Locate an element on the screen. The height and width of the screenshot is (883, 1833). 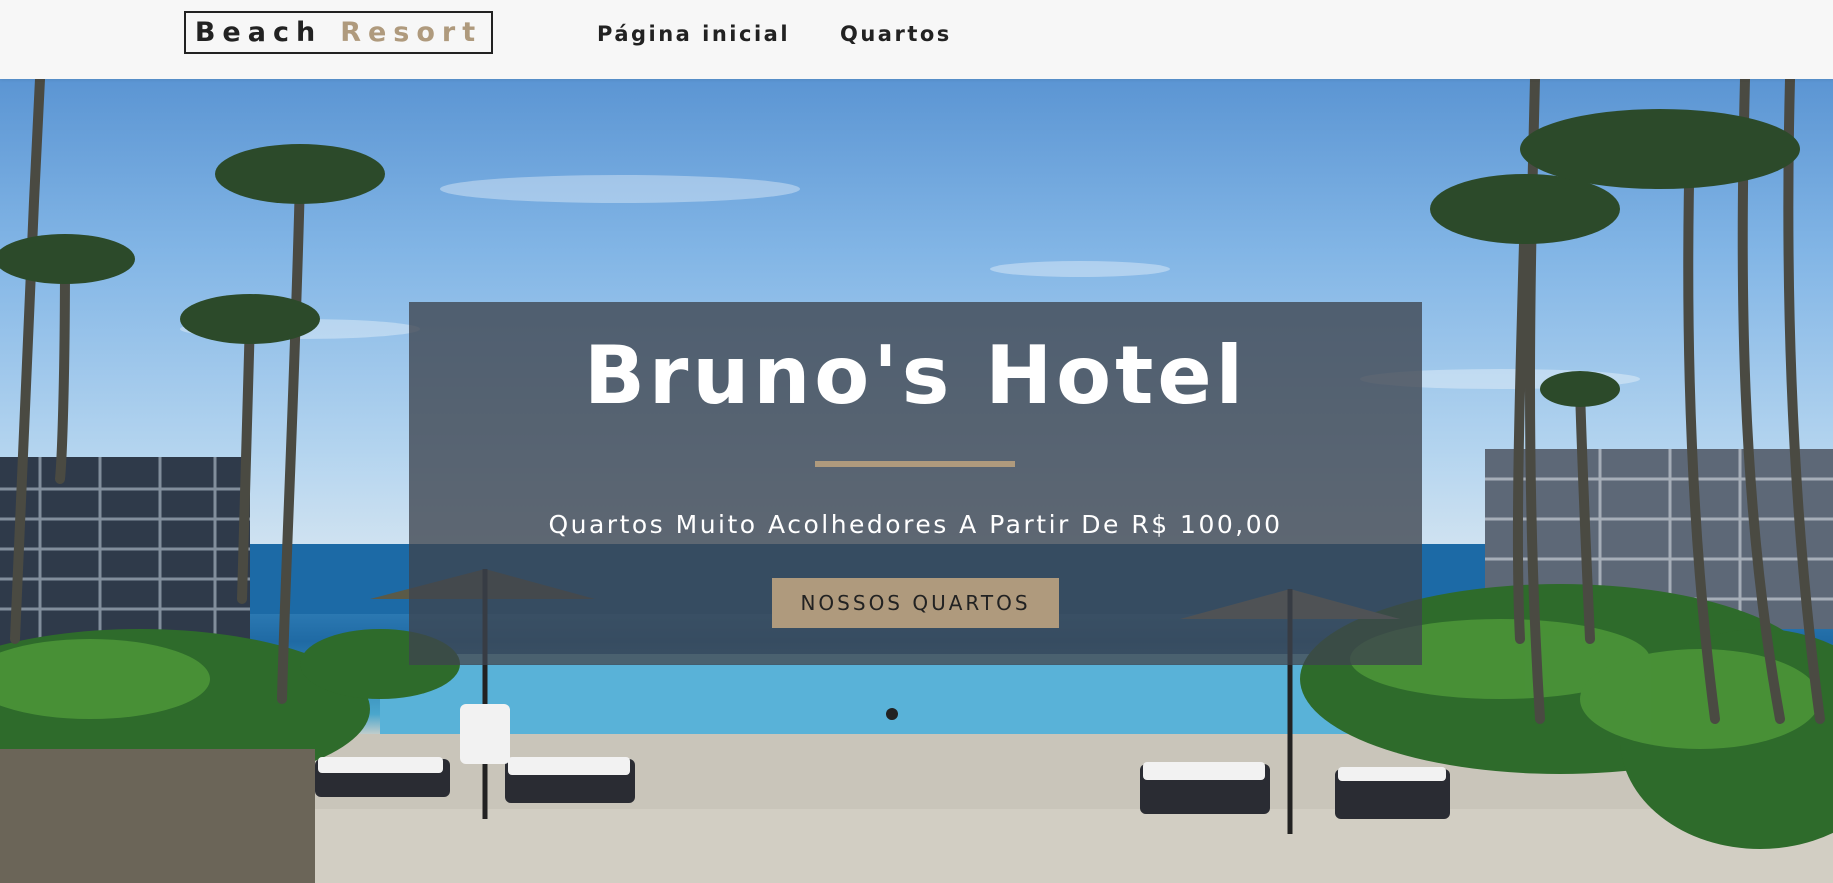
hero-divider is located at coordinates (915, 464).